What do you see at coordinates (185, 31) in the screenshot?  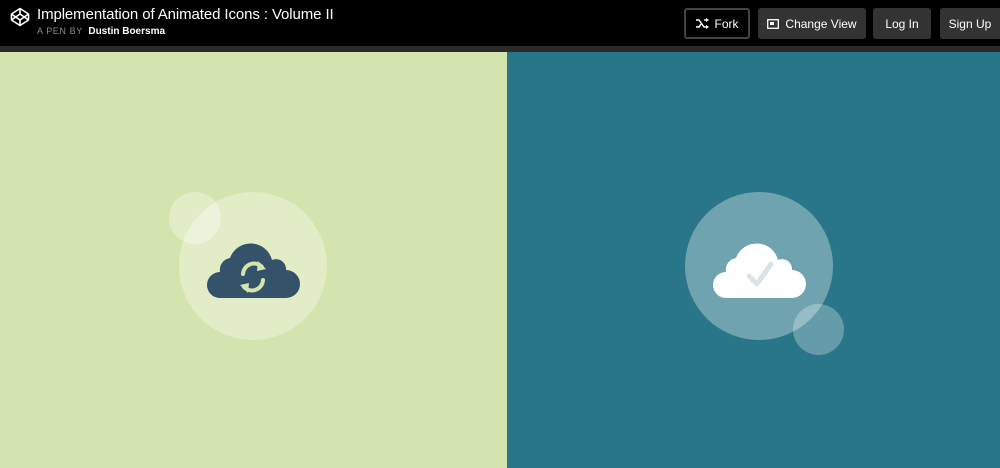 I see `byline: A PEN BY Dustin Boersma` at bounding box center [185, 31].